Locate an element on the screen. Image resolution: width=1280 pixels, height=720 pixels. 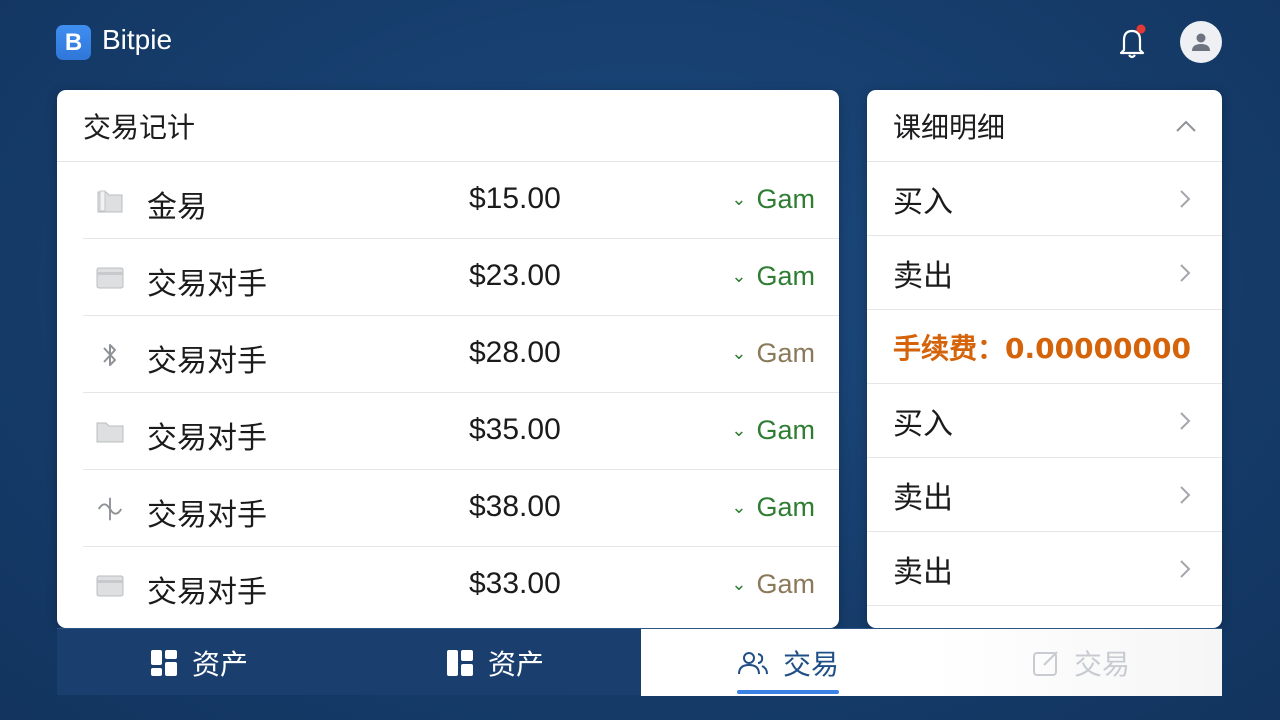
user-avatar-icon is located at coordinates (1201, 42).